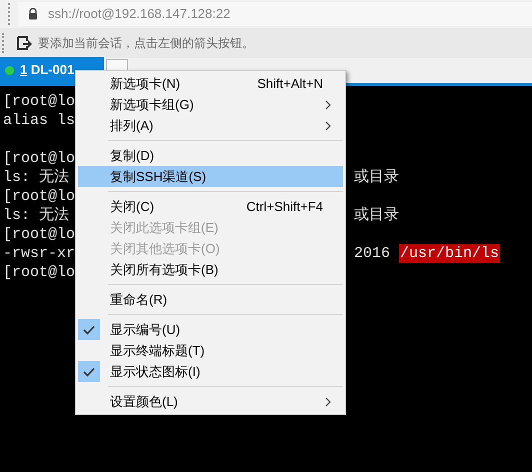  I want to click on hint-text: 要添加当前会话，点击左侧的箭头按钮。, so click(146, 43).